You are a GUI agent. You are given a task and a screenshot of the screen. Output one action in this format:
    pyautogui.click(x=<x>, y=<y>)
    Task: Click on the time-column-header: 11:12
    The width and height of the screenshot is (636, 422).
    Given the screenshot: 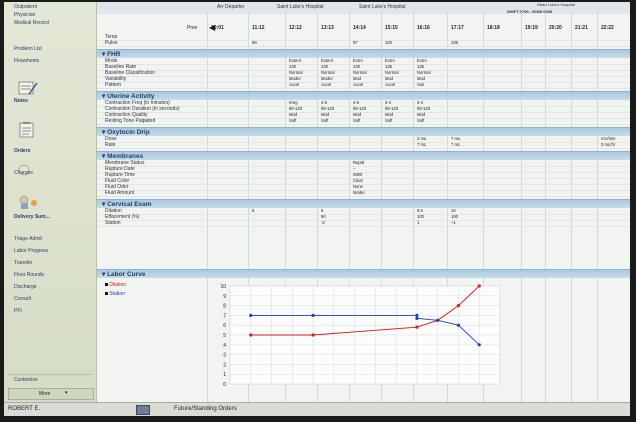 What is the action you would take?
    pyautogui.click(x=258, y=28)
    